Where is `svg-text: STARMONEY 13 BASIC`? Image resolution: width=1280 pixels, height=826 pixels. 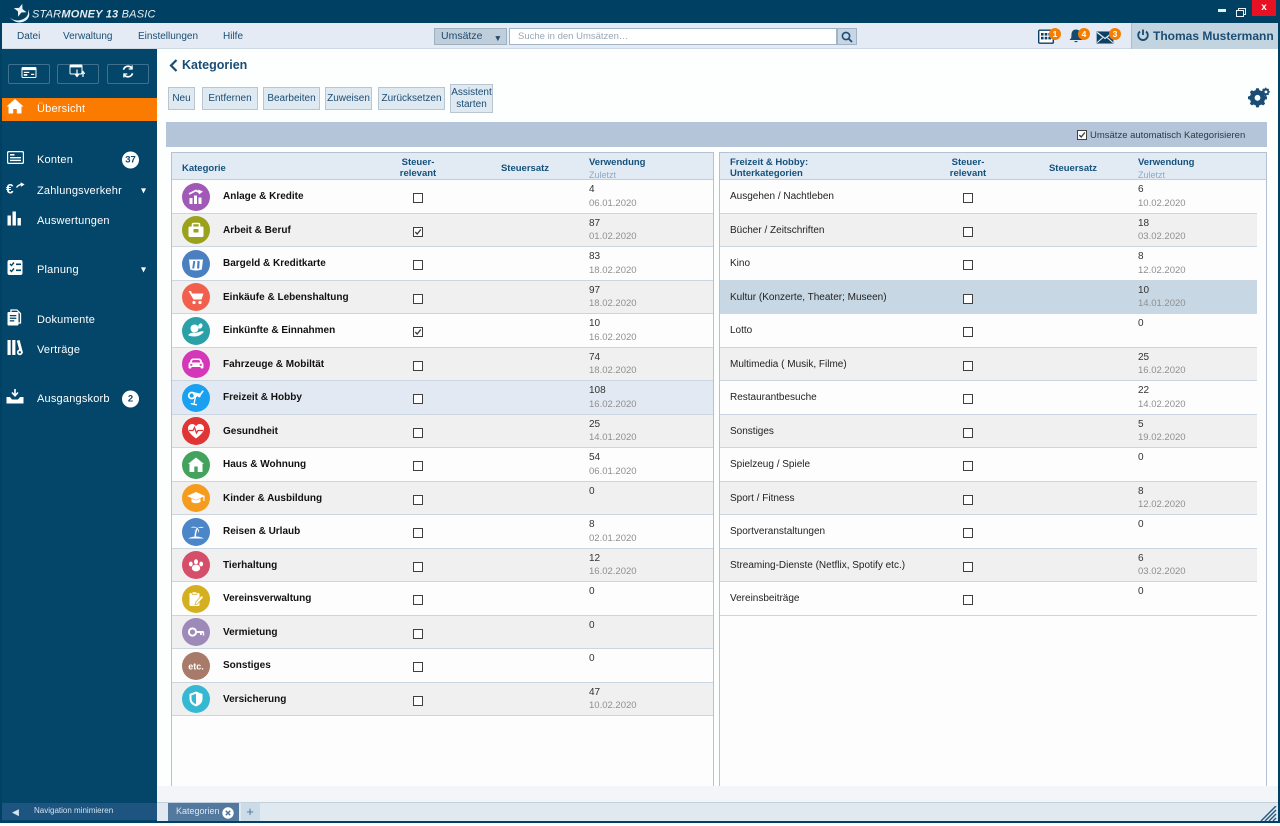 svg-text: STARMONEY 13 BASIC is located at coordinates (94, 15).